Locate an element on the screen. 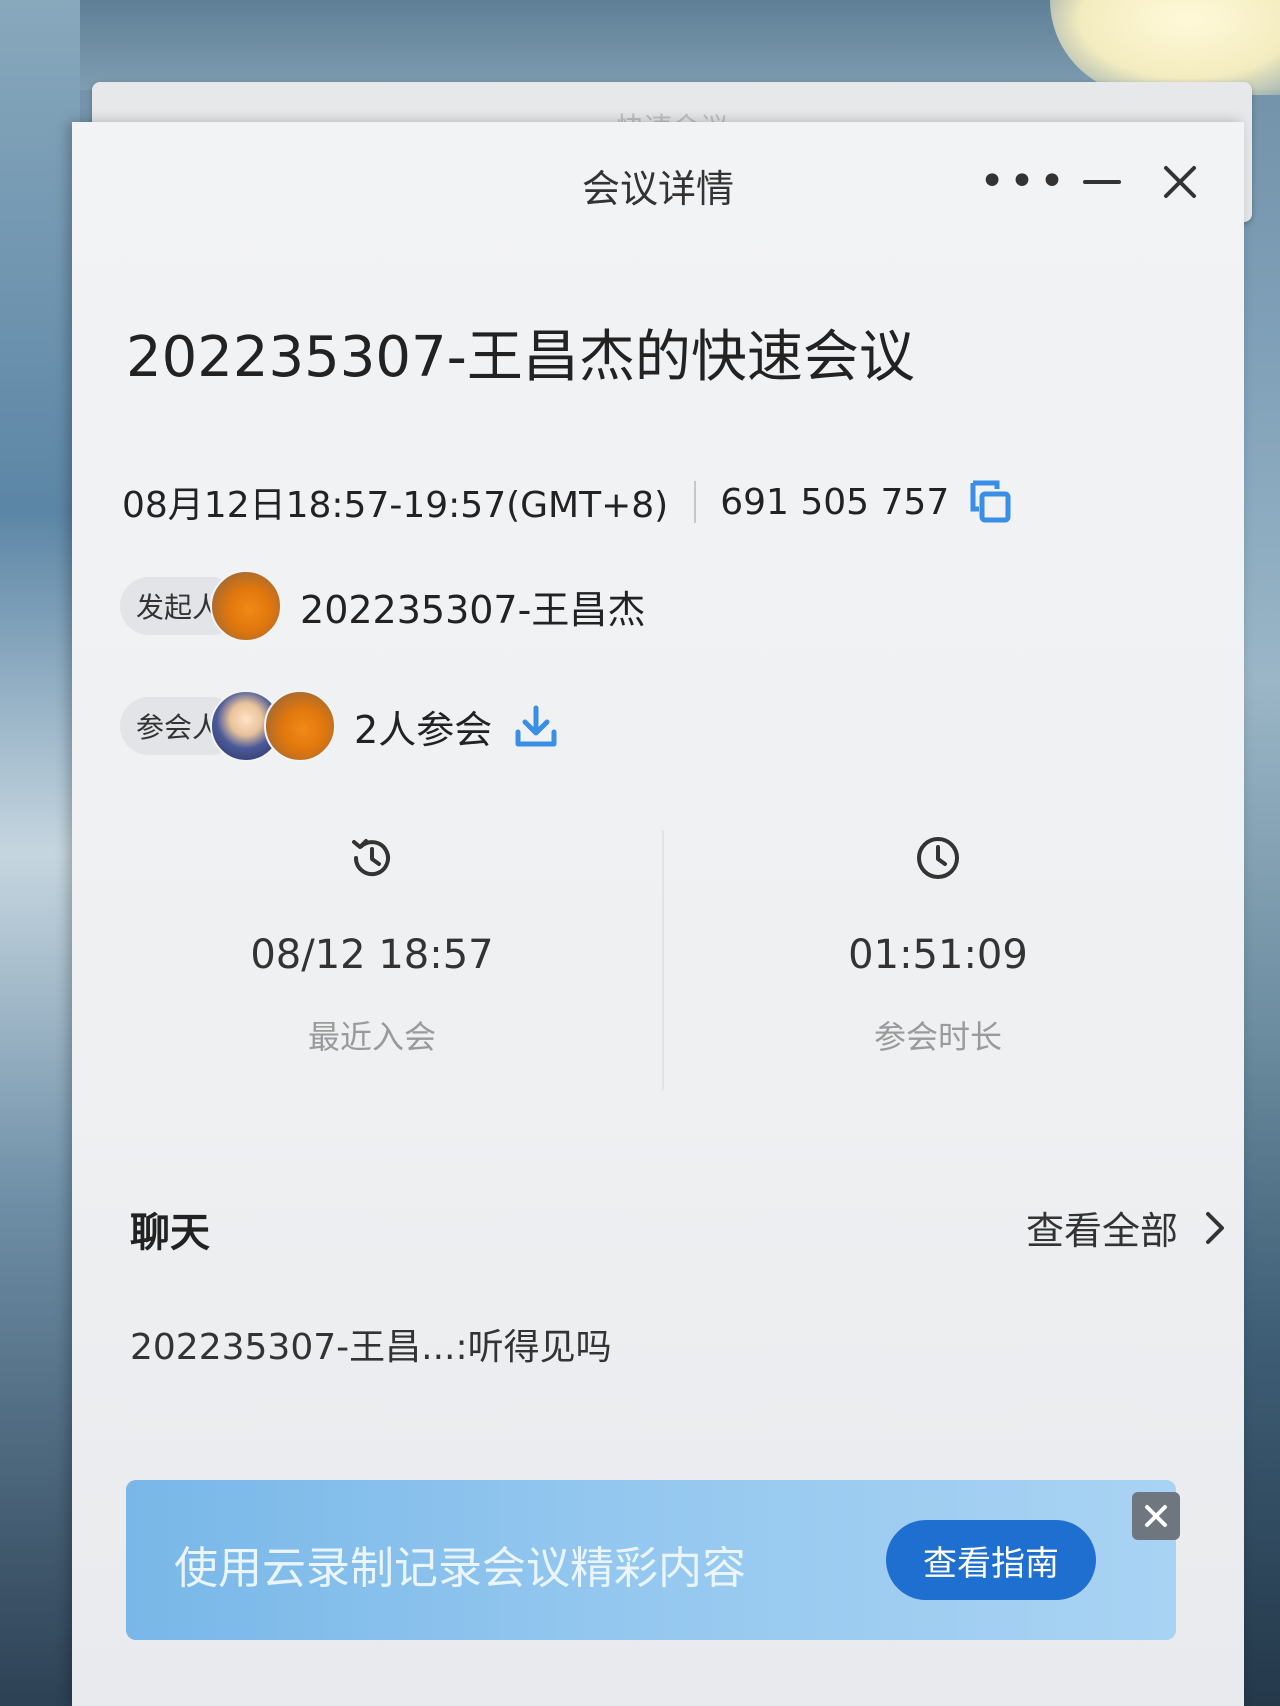 The image size is (1280, 1706). download-icon is located at coordinates (536, 726).